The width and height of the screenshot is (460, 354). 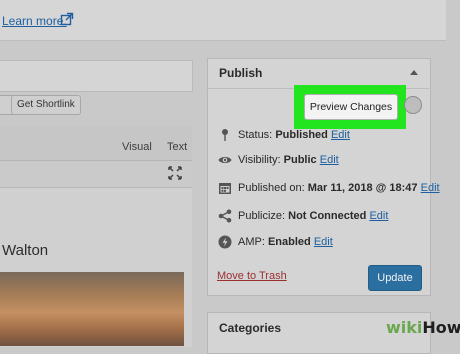 I want to click on publish-title: Publish, so click(x=241, y=73).